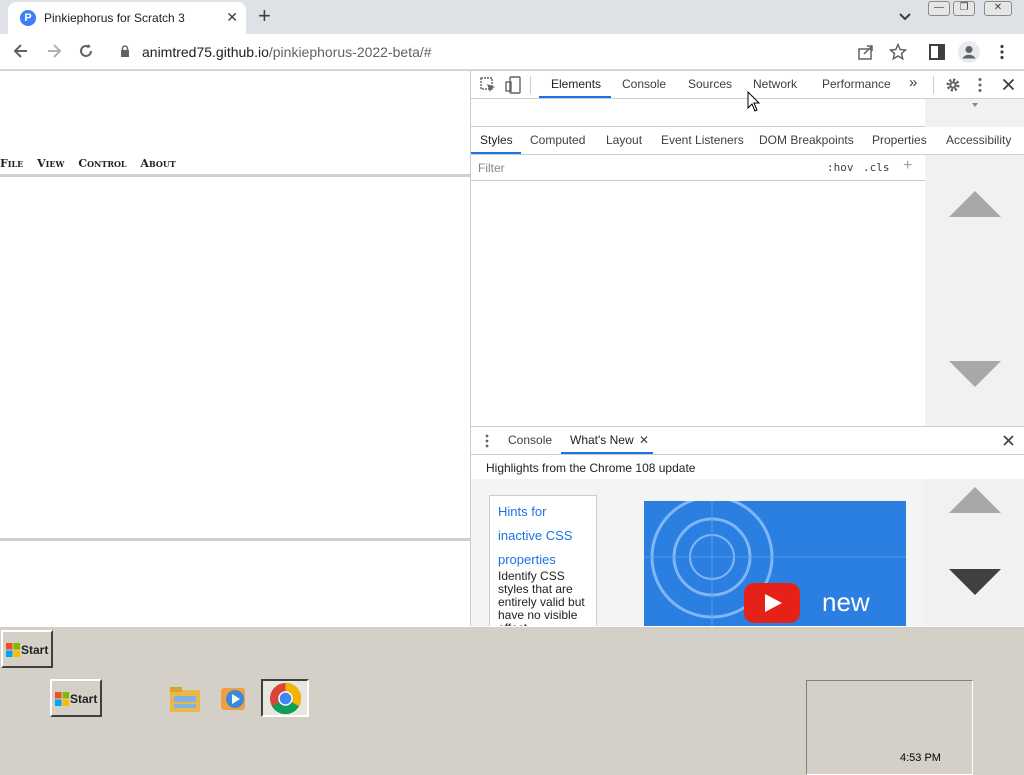 The image size is (1024, 775). Describe the element at coordinates (905, 16) in the screenshot. I see `tab-search-chevron-icon` at that location.